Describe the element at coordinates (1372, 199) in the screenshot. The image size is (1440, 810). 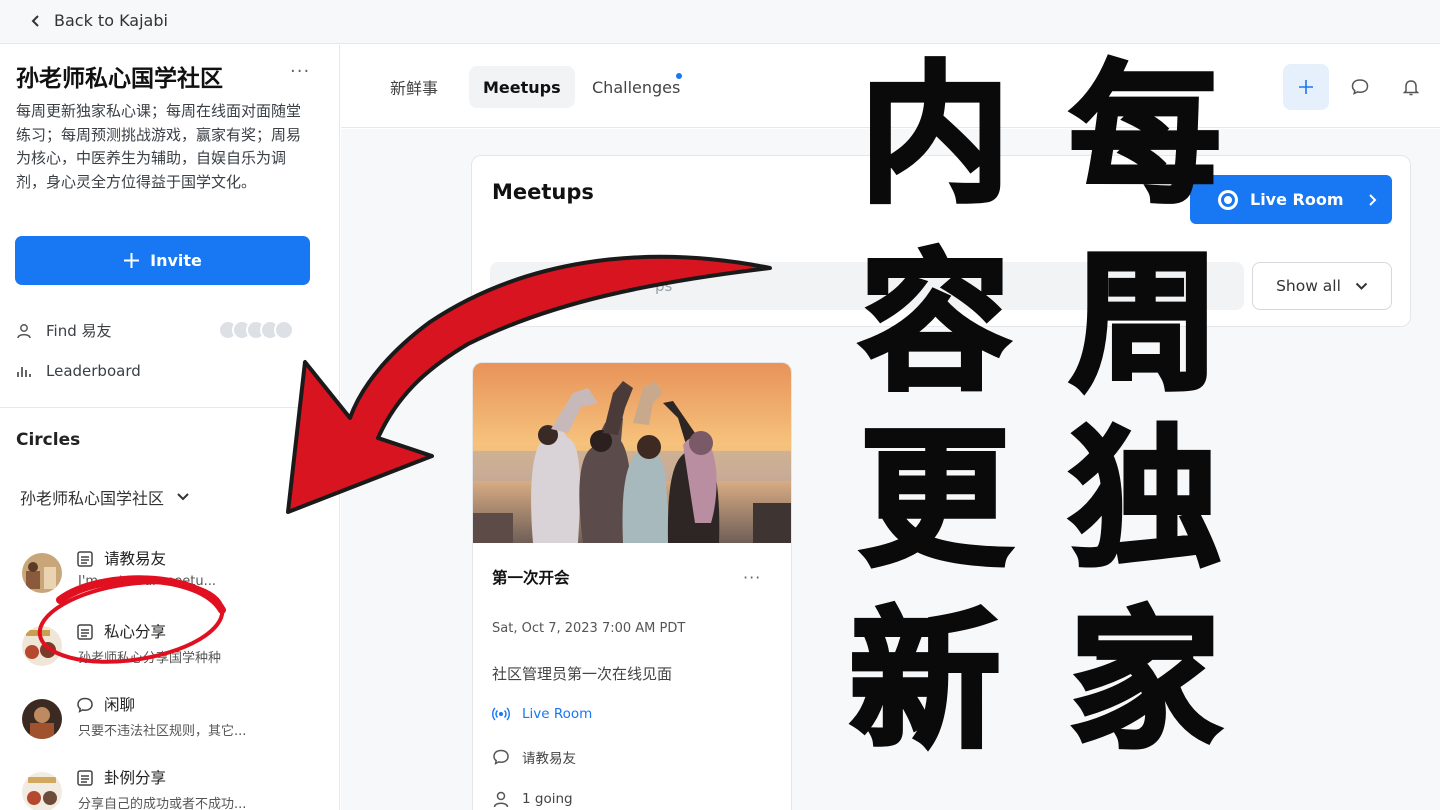
I see `chevron-right-icon` at that location.